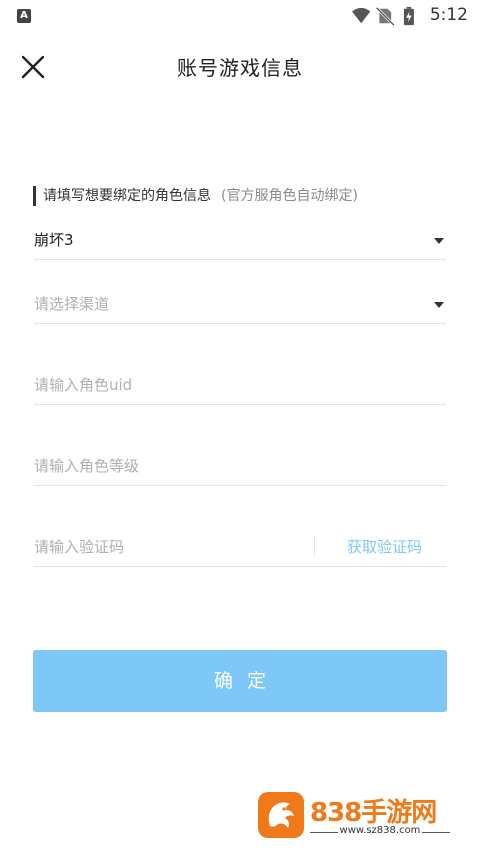  Describe the element at coordinates (240, 239) in the screenshot. I see `game-select: 崩坏3` at that location.